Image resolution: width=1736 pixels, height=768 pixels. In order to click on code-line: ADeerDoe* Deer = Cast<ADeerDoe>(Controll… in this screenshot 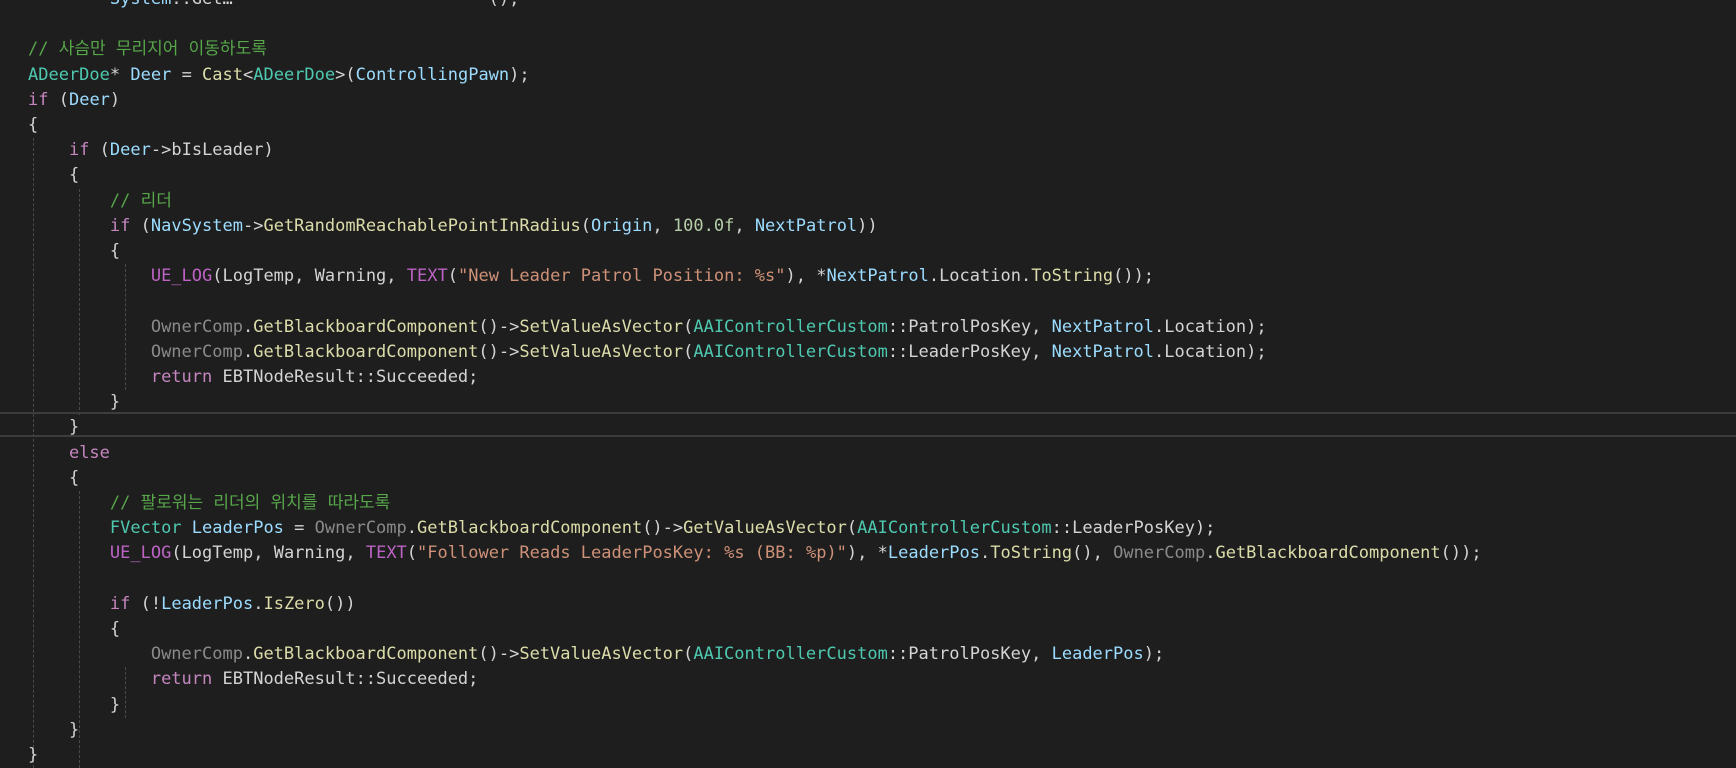, I will do `click(279, 75)`.